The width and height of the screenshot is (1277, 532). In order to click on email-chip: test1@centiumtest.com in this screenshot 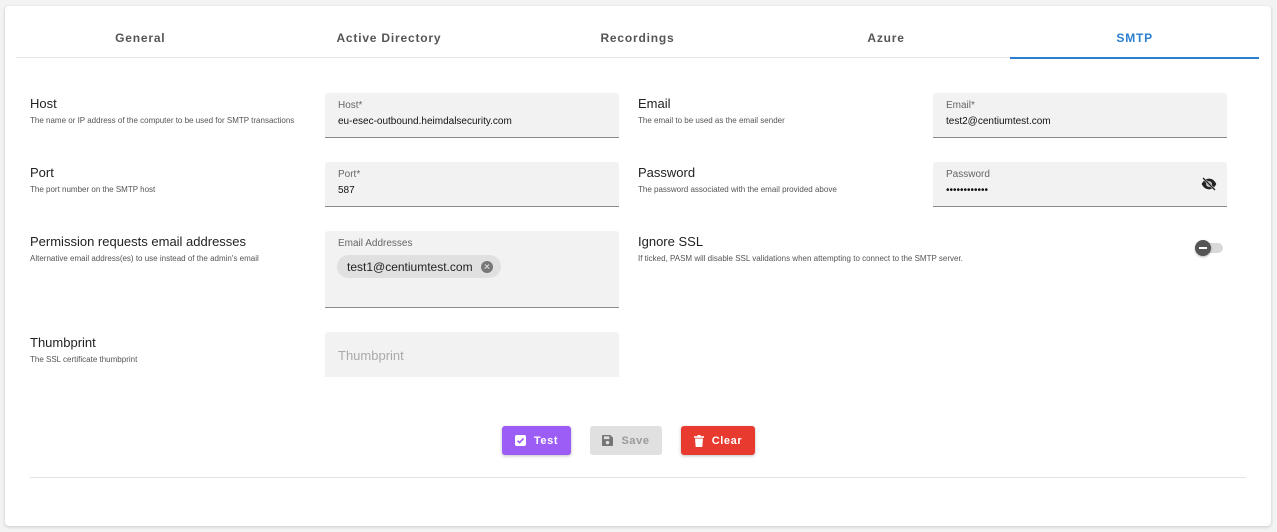, I will do `click(419, 266)`.